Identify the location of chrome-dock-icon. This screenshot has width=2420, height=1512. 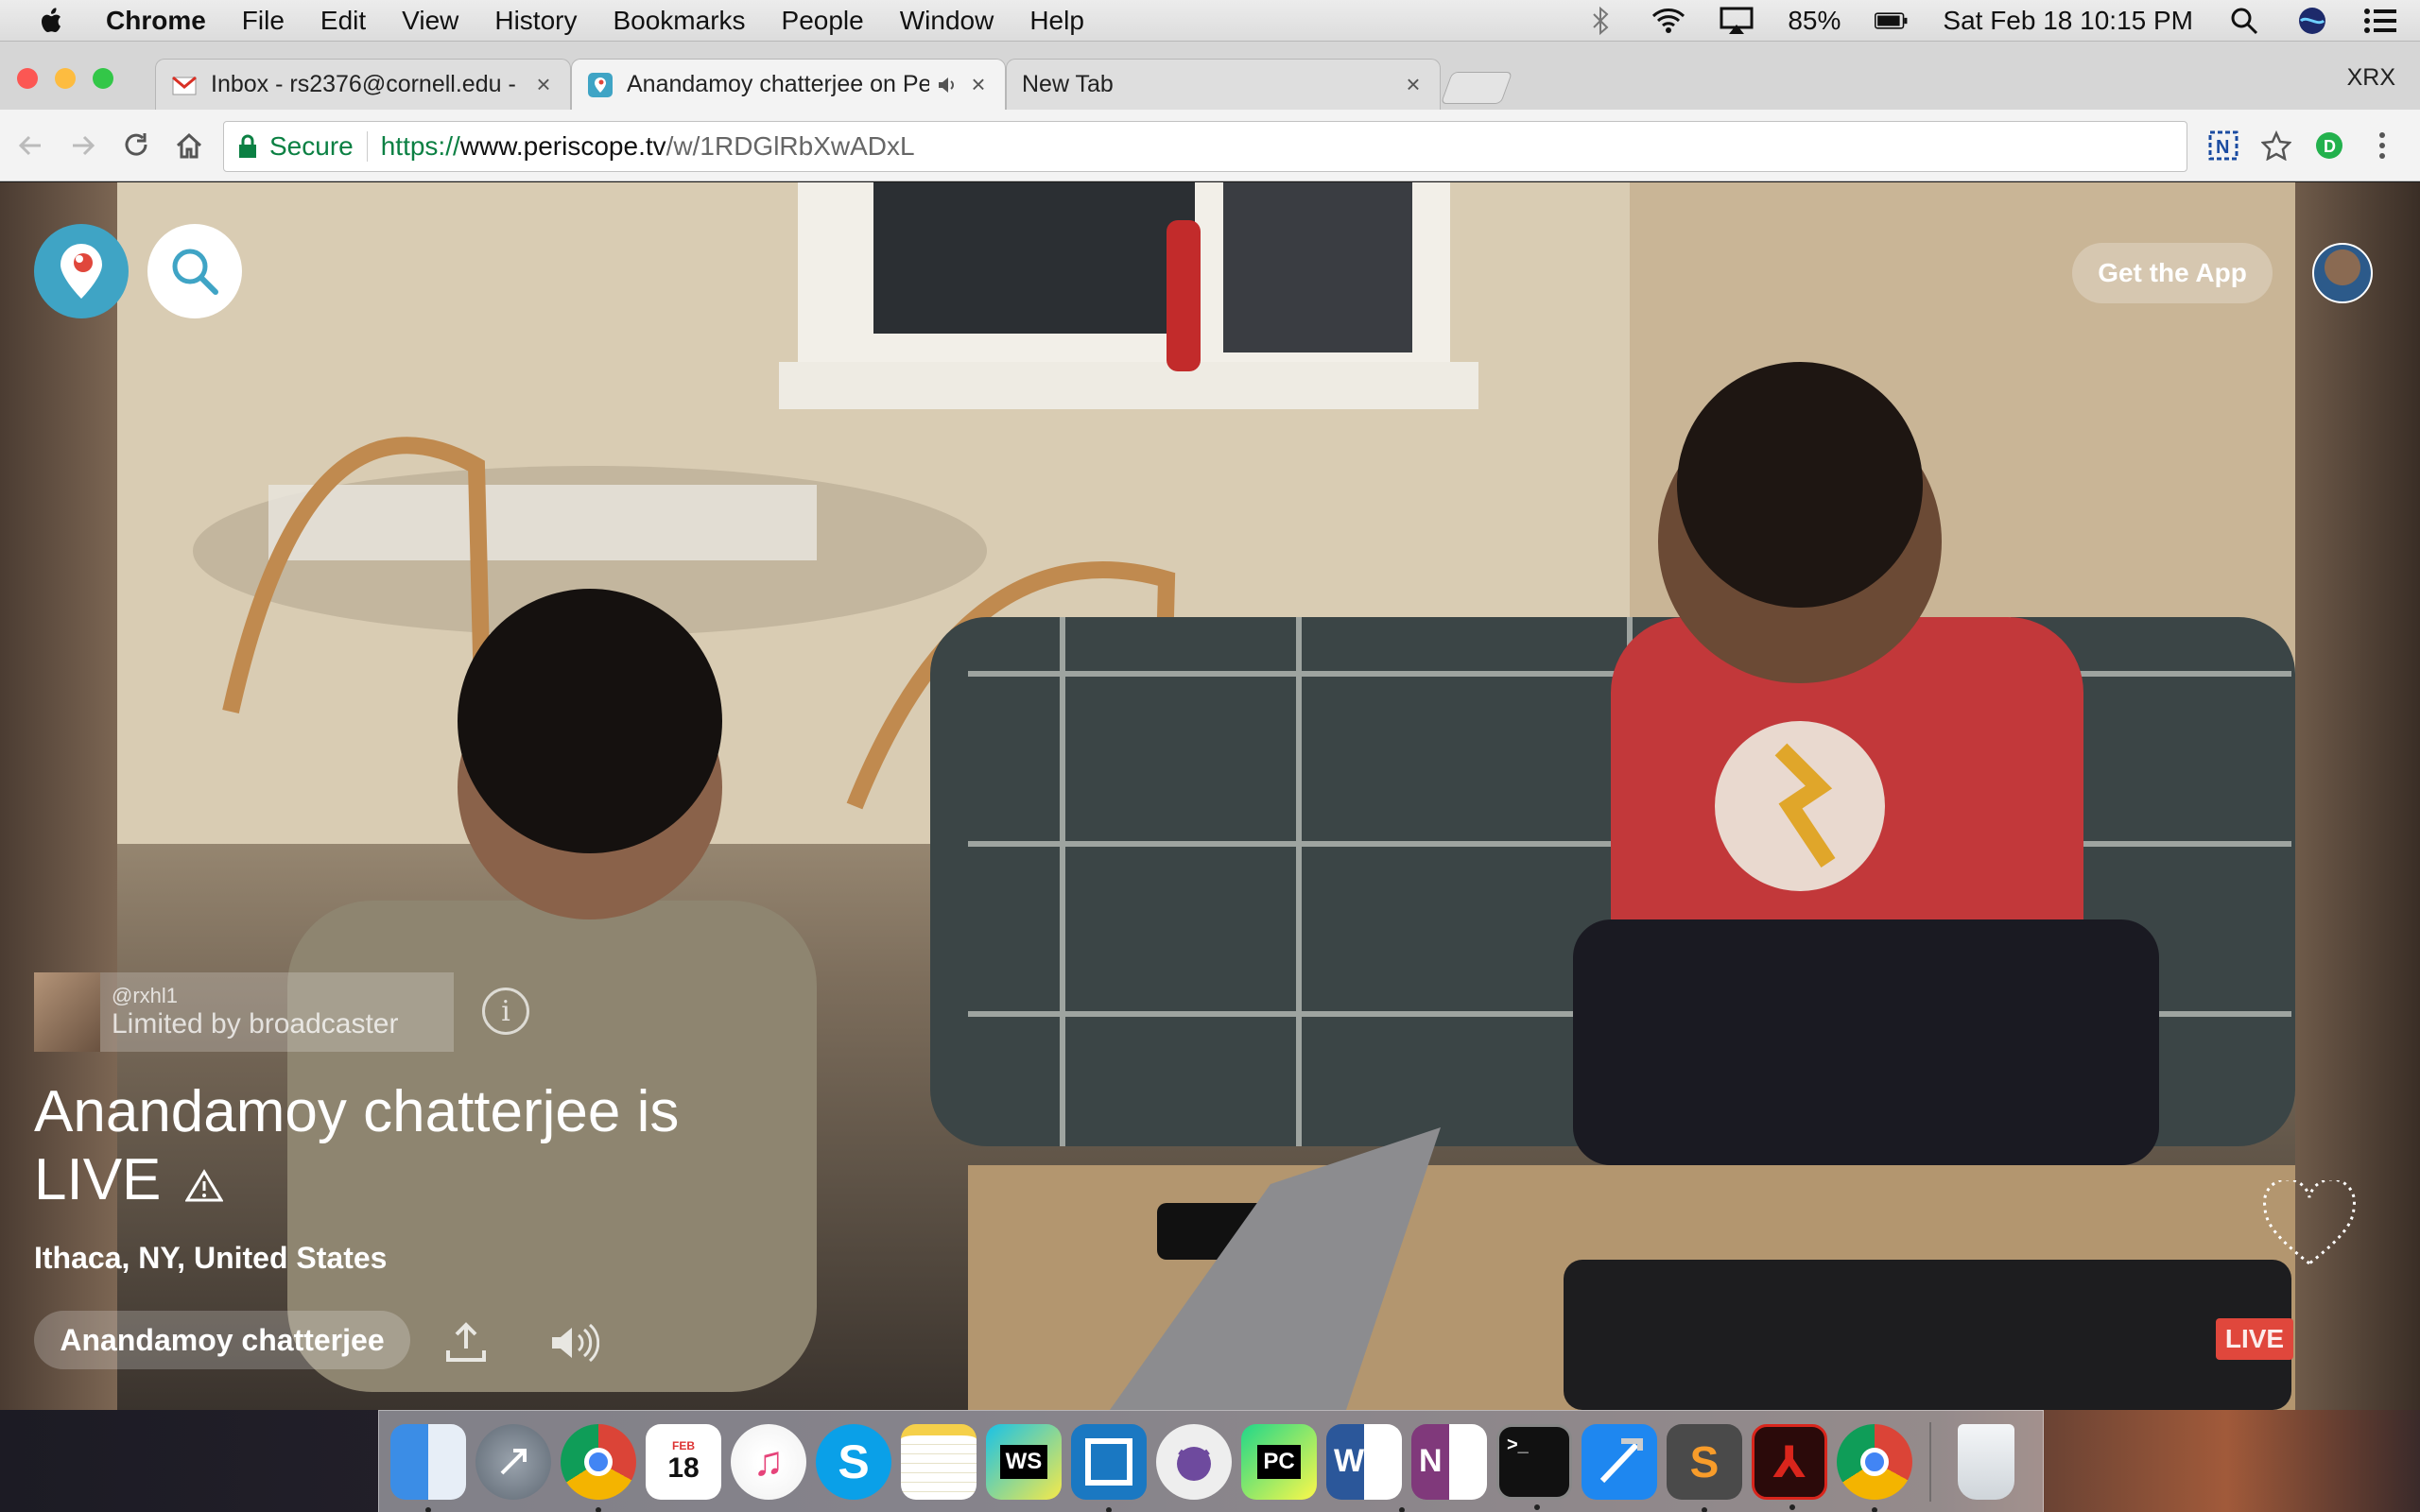
(598, 1467).